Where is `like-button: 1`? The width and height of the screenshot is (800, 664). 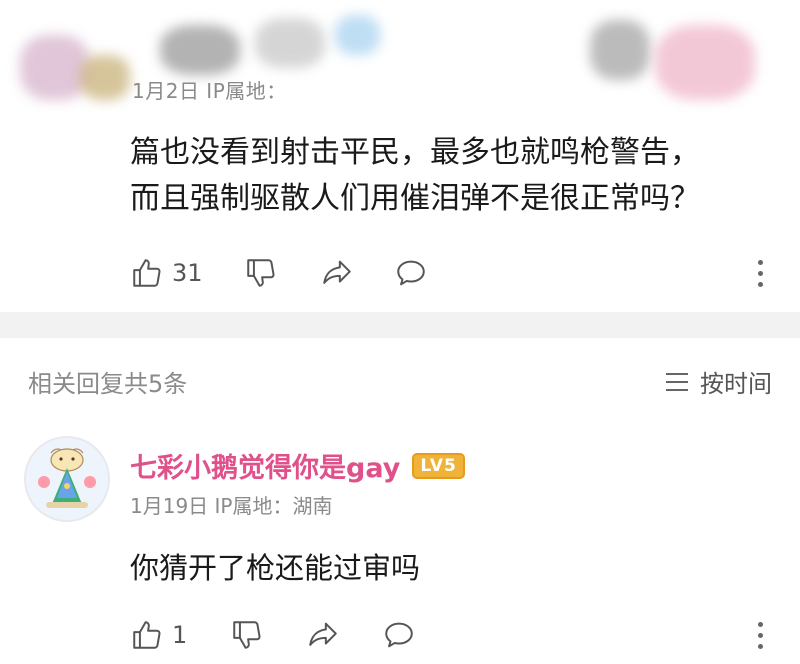 like-button: 1 is located at coordinates (158, 635).